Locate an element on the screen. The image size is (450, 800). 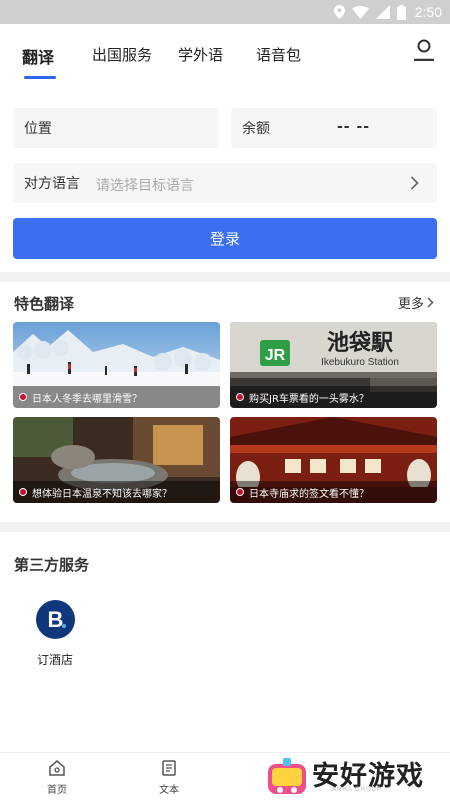
card-caption: 日本寺庙求的签文看不懂？ is located at coordinates (333, 492).